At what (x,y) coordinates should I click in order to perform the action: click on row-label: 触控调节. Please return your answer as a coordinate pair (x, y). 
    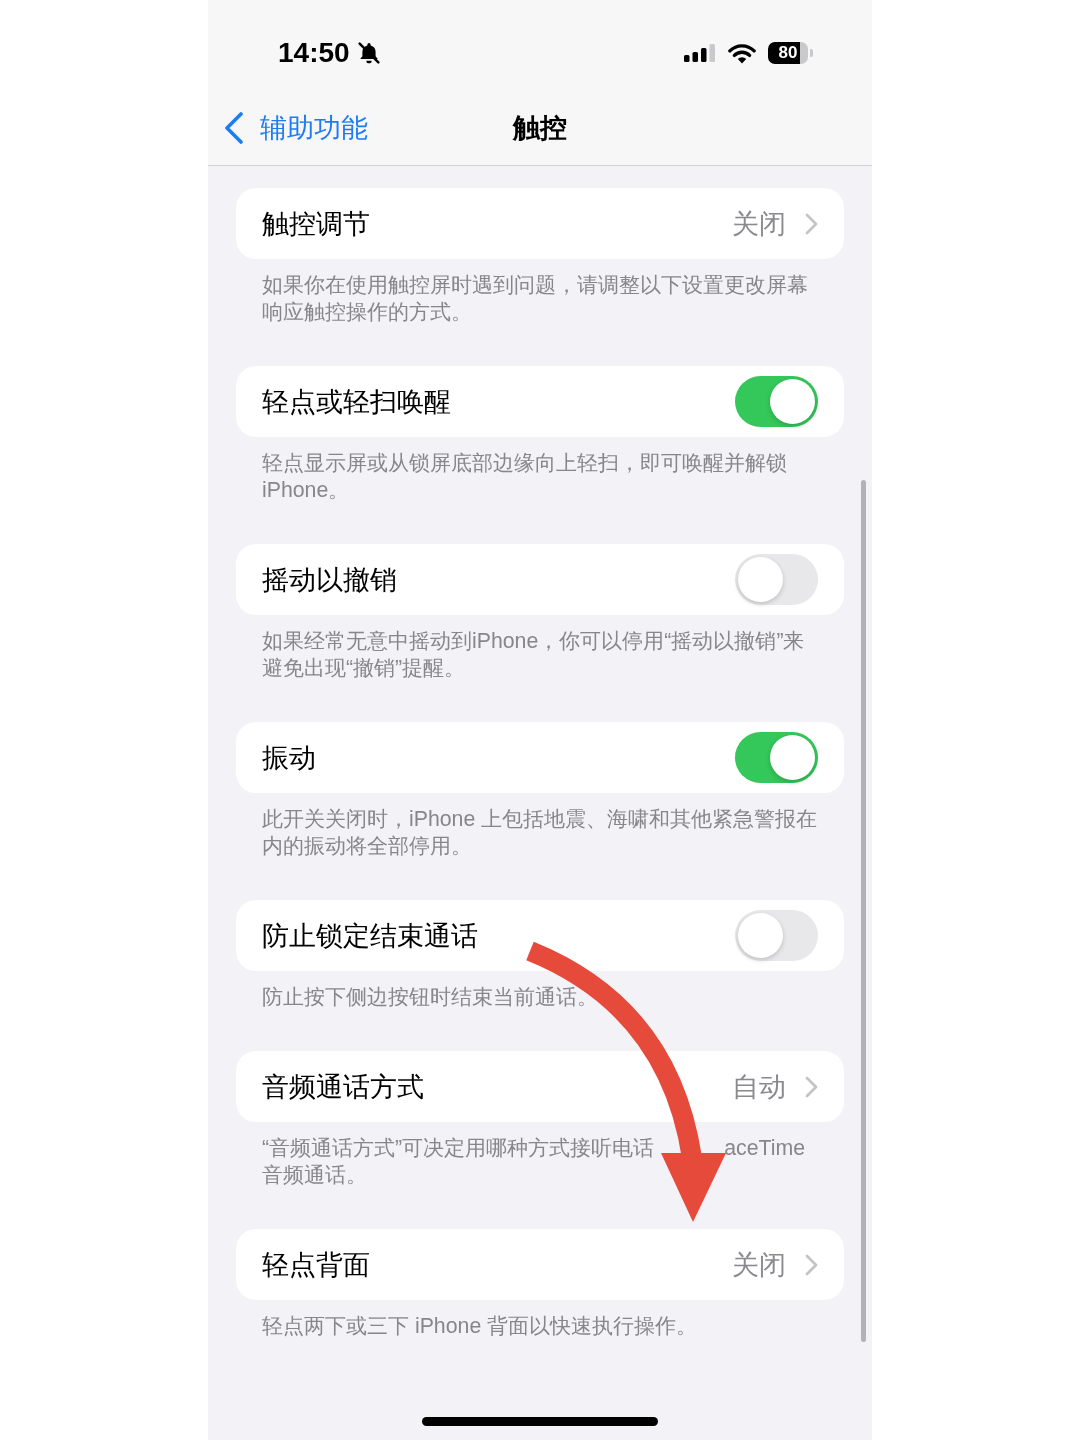
    Looking at the image, I should click on (316, 224).